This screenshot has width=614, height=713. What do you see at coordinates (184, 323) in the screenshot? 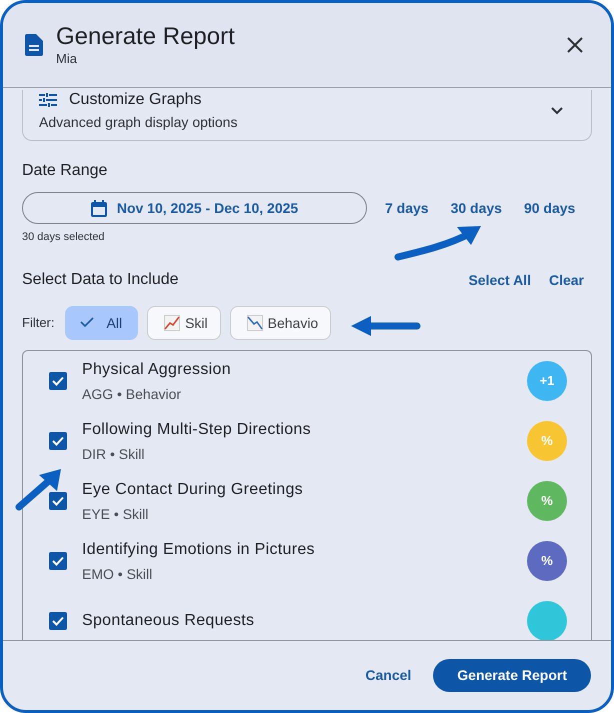
I see `filter-chip: Skil` at bounding box center [184, 323].